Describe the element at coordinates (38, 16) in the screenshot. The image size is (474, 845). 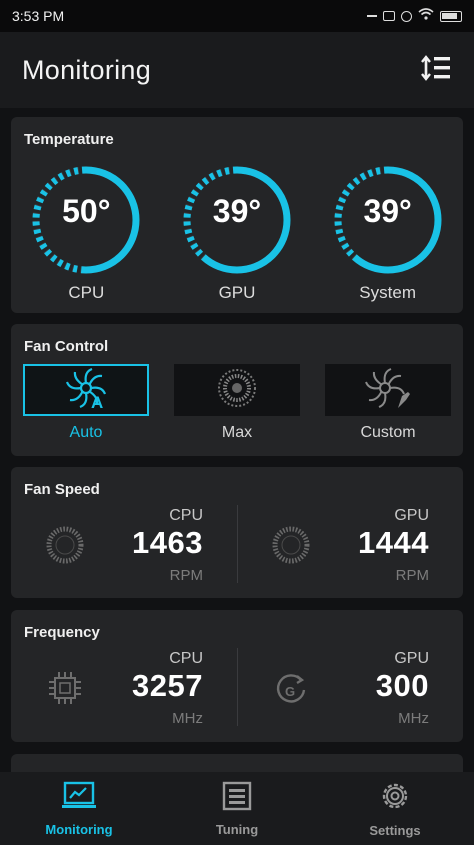
I see `status-time: 3:53 PM` at that location.